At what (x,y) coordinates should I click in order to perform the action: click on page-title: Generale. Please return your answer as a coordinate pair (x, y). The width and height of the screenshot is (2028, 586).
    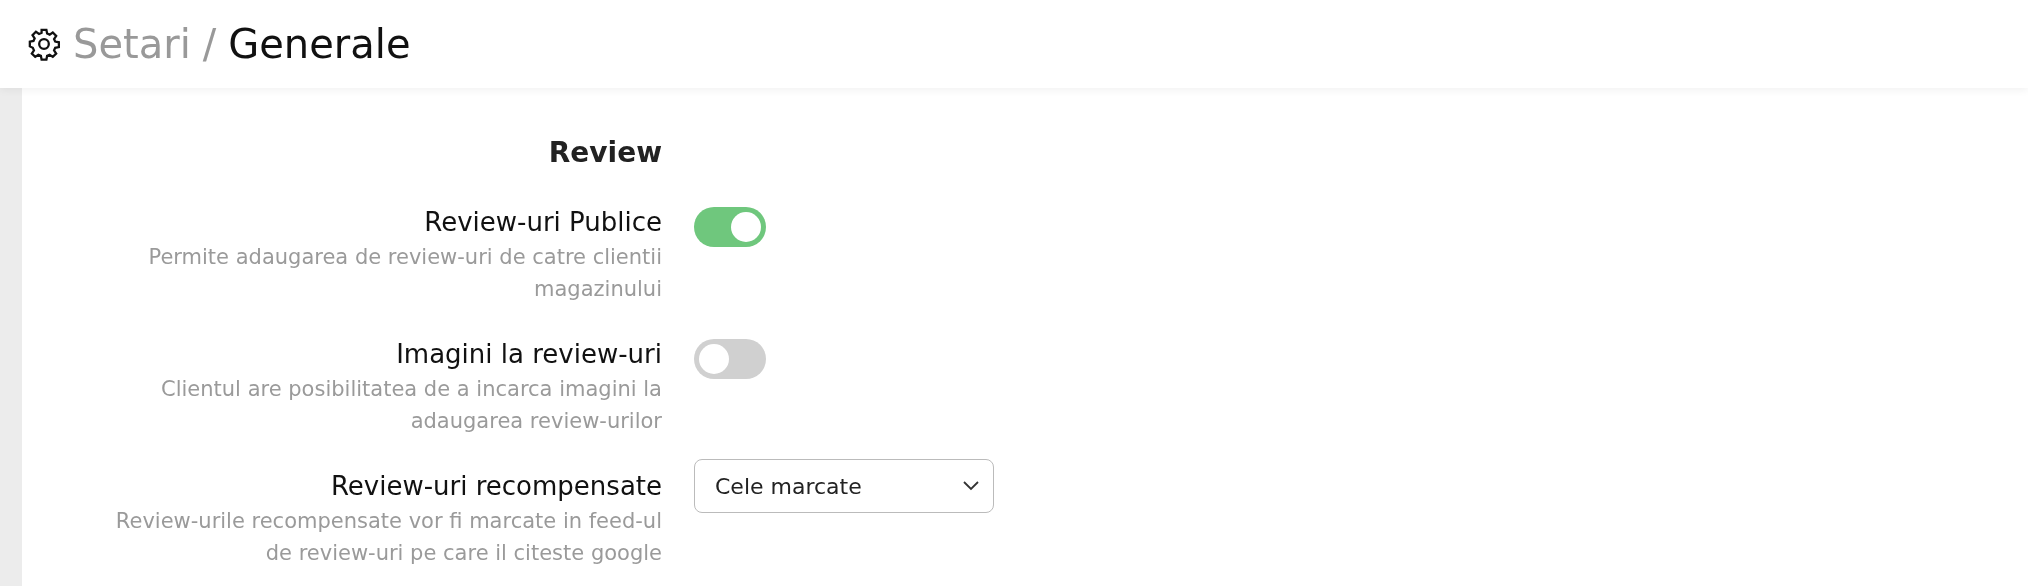
    Looking at the image, I should click on (319, 44).